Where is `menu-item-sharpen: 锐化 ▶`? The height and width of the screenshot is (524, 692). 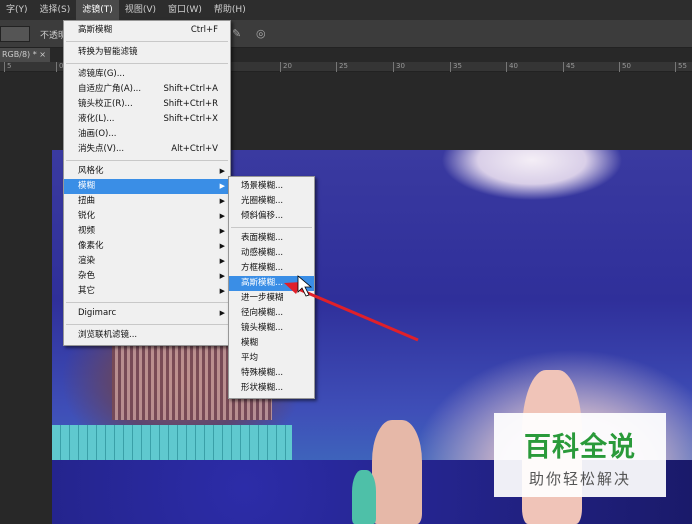
menu-item-sharpen: 锐化 ▶ is located at coordinates (147, 216).